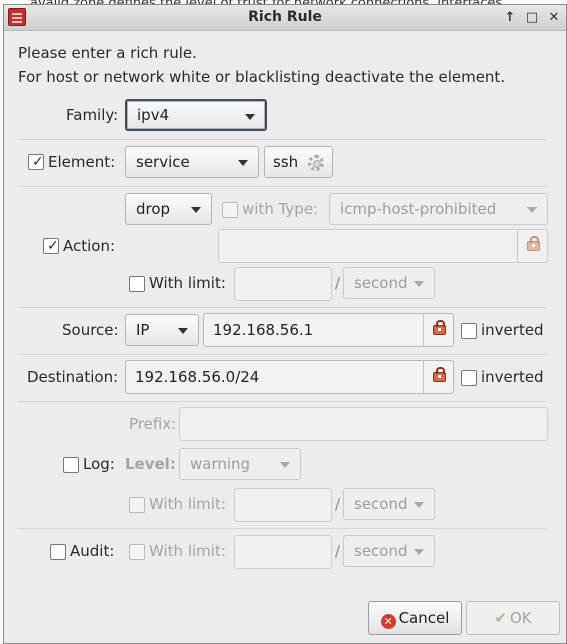  I want to click on action-limit-entry, so click(283, 284).